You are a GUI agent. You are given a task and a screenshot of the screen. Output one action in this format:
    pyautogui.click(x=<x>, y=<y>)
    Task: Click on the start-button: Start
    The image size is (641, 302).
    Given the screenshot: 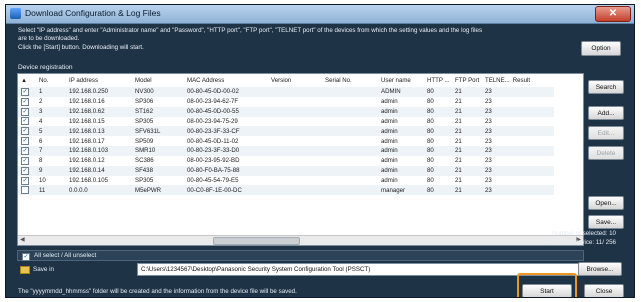 What is the action you would take?
    pyautogui.click(x=547, y=290)
    